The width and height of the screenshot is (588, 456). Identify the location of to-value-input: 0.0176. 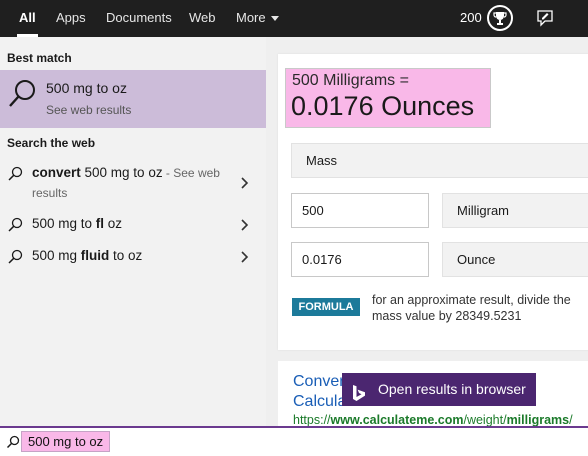
(360, 259).